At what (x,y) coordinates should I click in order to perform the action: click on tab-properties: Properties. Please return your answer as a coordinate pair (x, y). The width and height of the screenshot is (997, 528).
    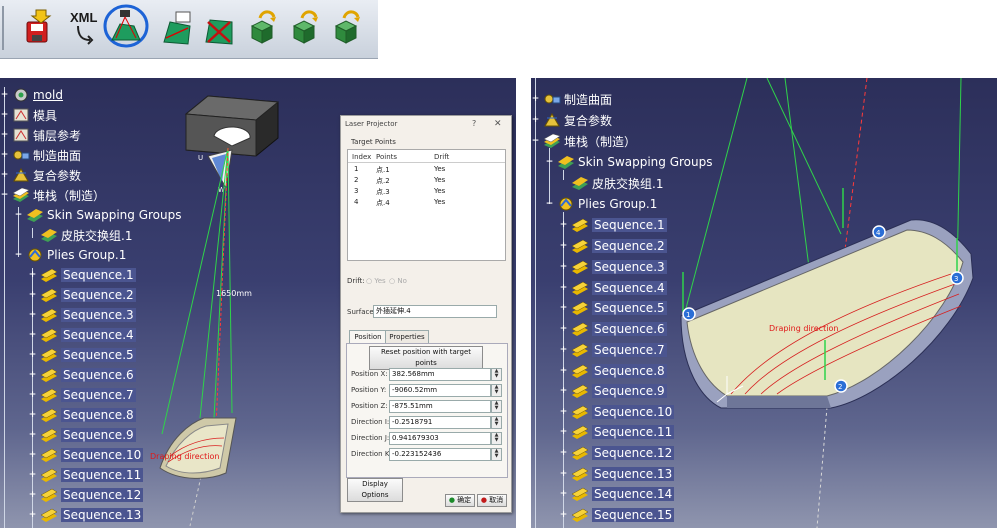
    Looking at the image, I should click on (407, 337).